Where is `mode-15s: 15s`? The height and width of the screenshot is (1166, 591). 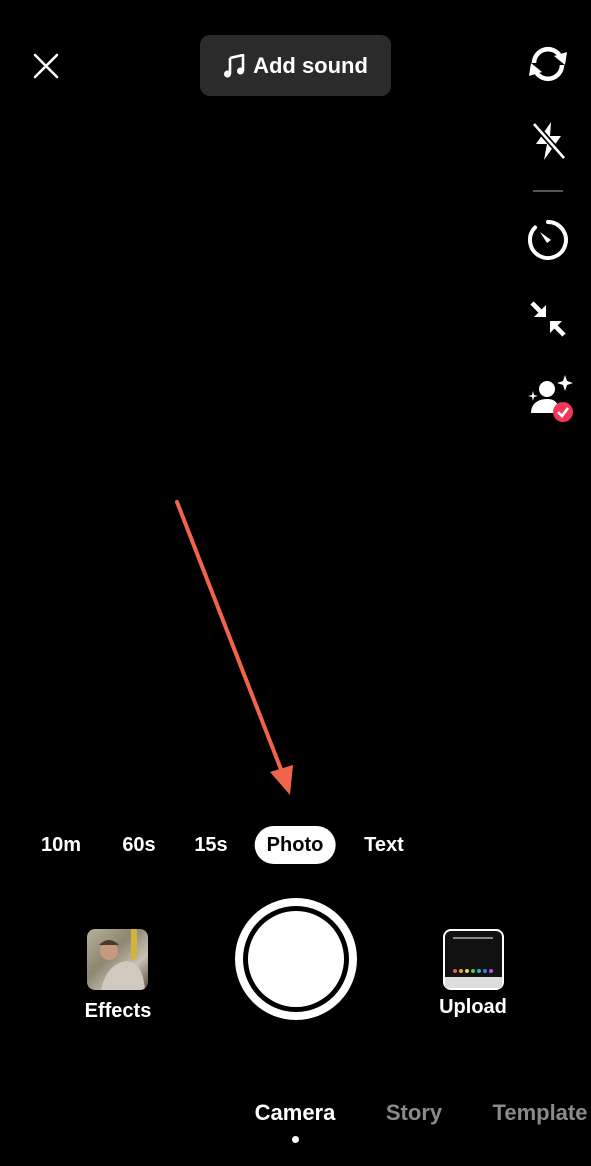 mode-15s: 15s is located at coordinates (210, 845).